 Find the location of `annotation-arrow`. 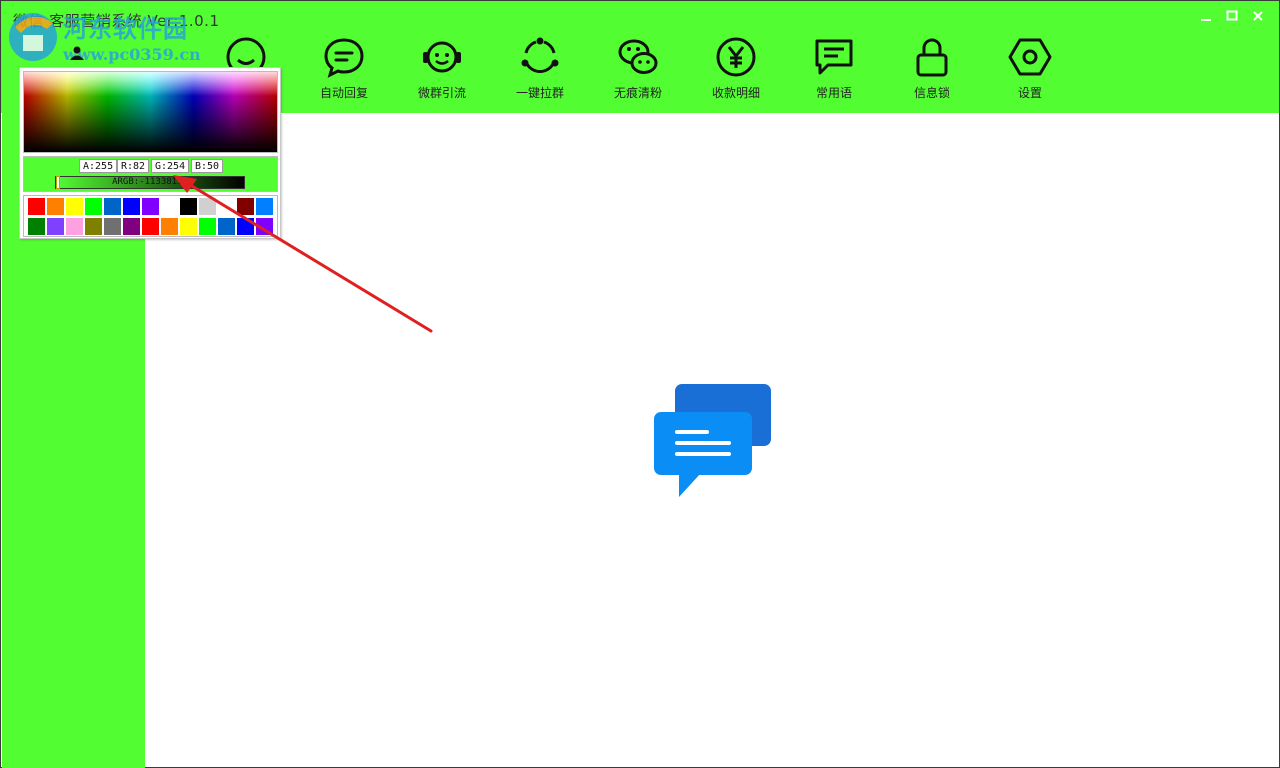

annotation-arrow is located at coordinates (303, 254).